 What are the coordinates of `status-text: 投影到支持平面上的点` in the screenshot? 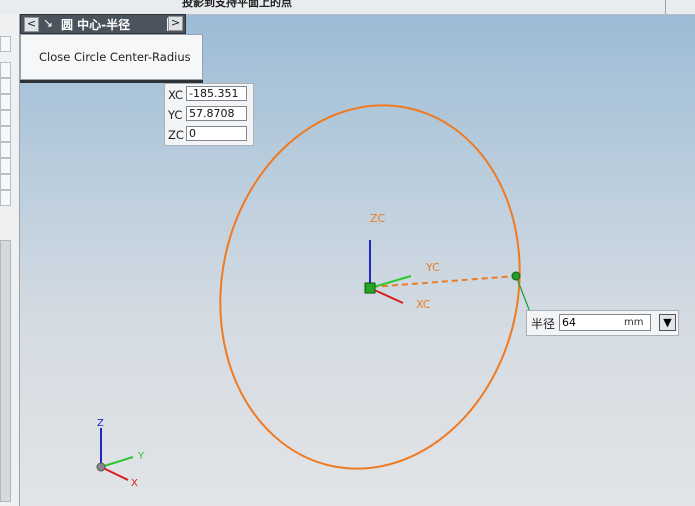 It's located at (237, 4).